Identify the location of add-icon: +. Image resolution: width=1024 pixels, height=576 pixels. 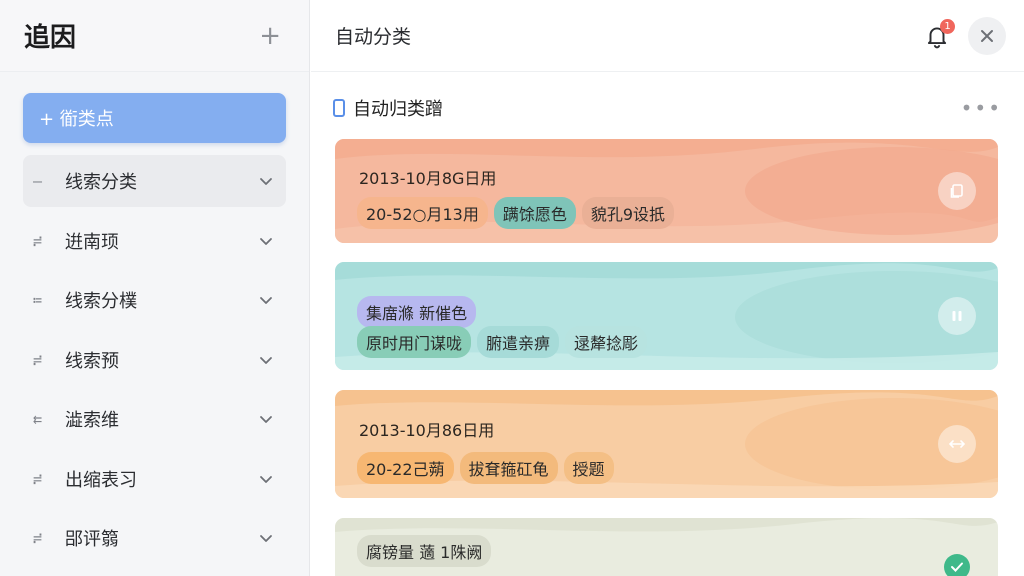
(270, 36).